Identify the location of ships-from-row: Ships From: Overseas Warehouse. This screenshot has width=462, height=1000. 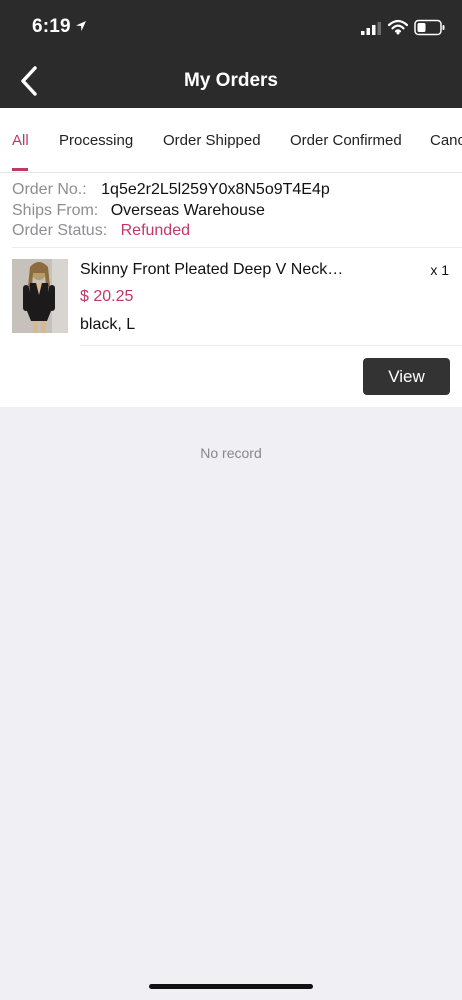
(138, 211).